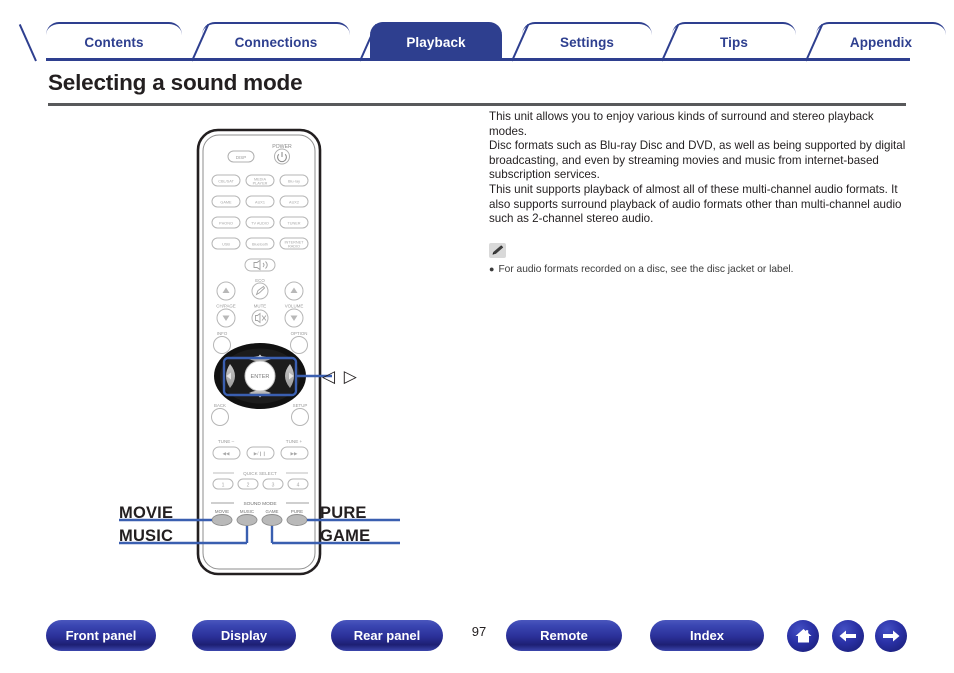 The image size is (954, 673). What do you see at coordinates (891, 636) in the screenshot?
I see `arrow-right-icon` at bounding box center [891, 636].